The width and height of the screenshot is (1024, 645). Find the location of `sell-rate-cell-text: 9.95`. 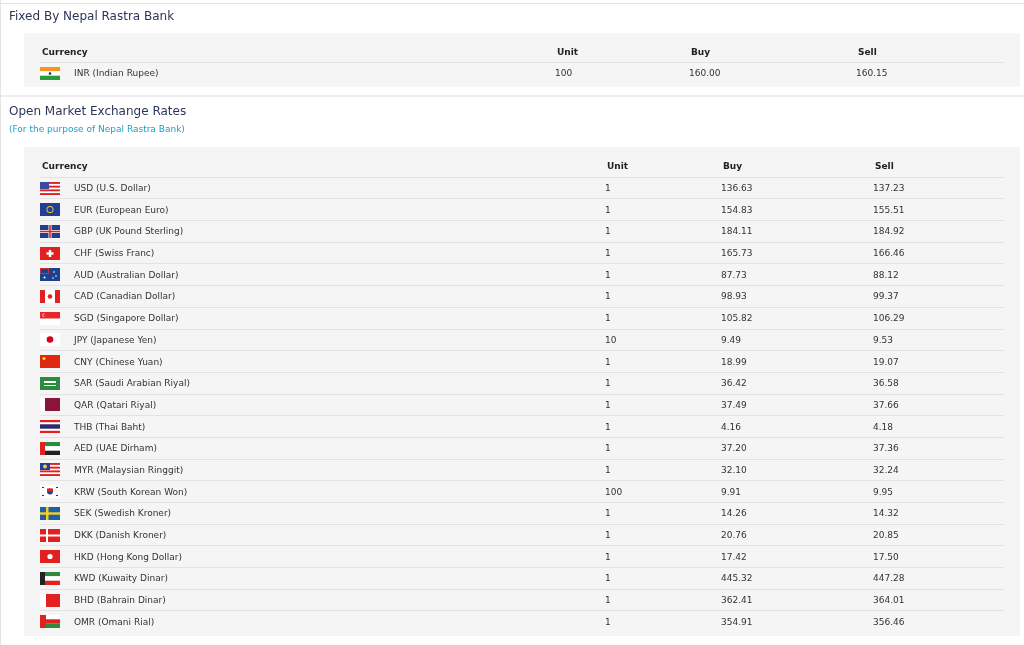

sell-rate-cell-text: 9.95 is located at coordinates (884, 491).